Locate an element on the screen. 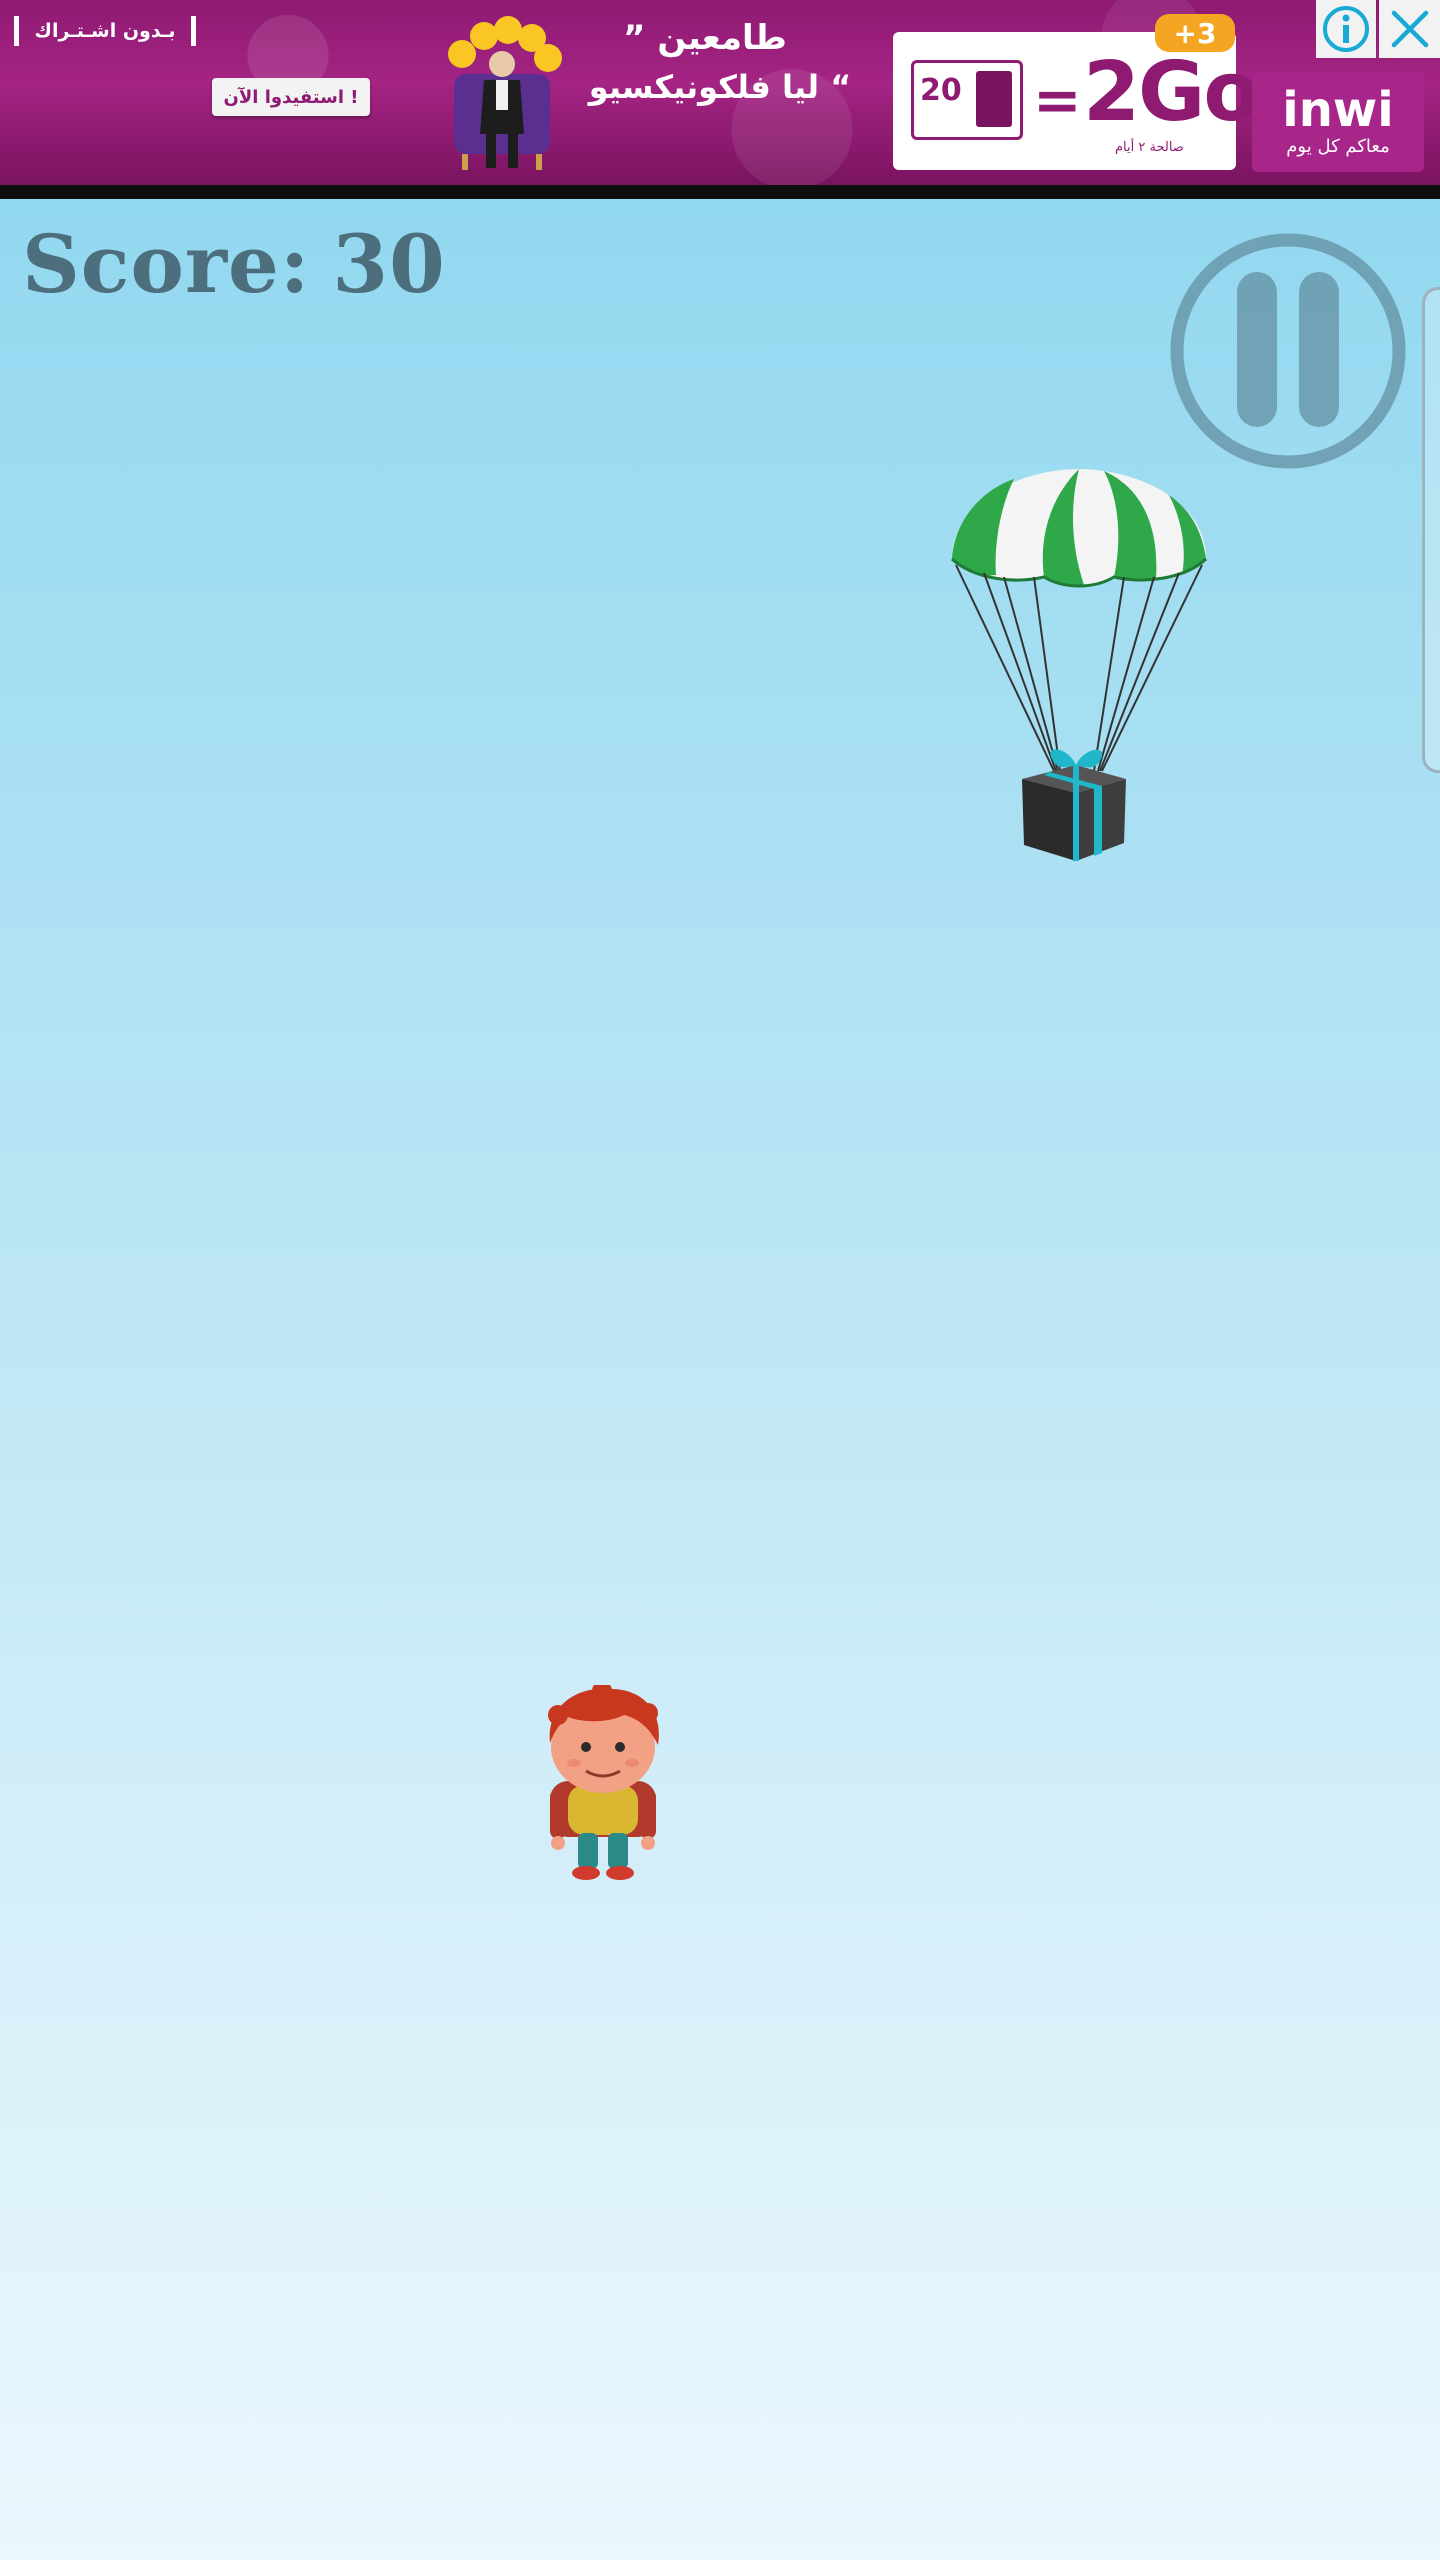 The image size is (1440, 2560). ad-offer-validity: صالحة ٢ أيام is located at coordinates (1149, 147).